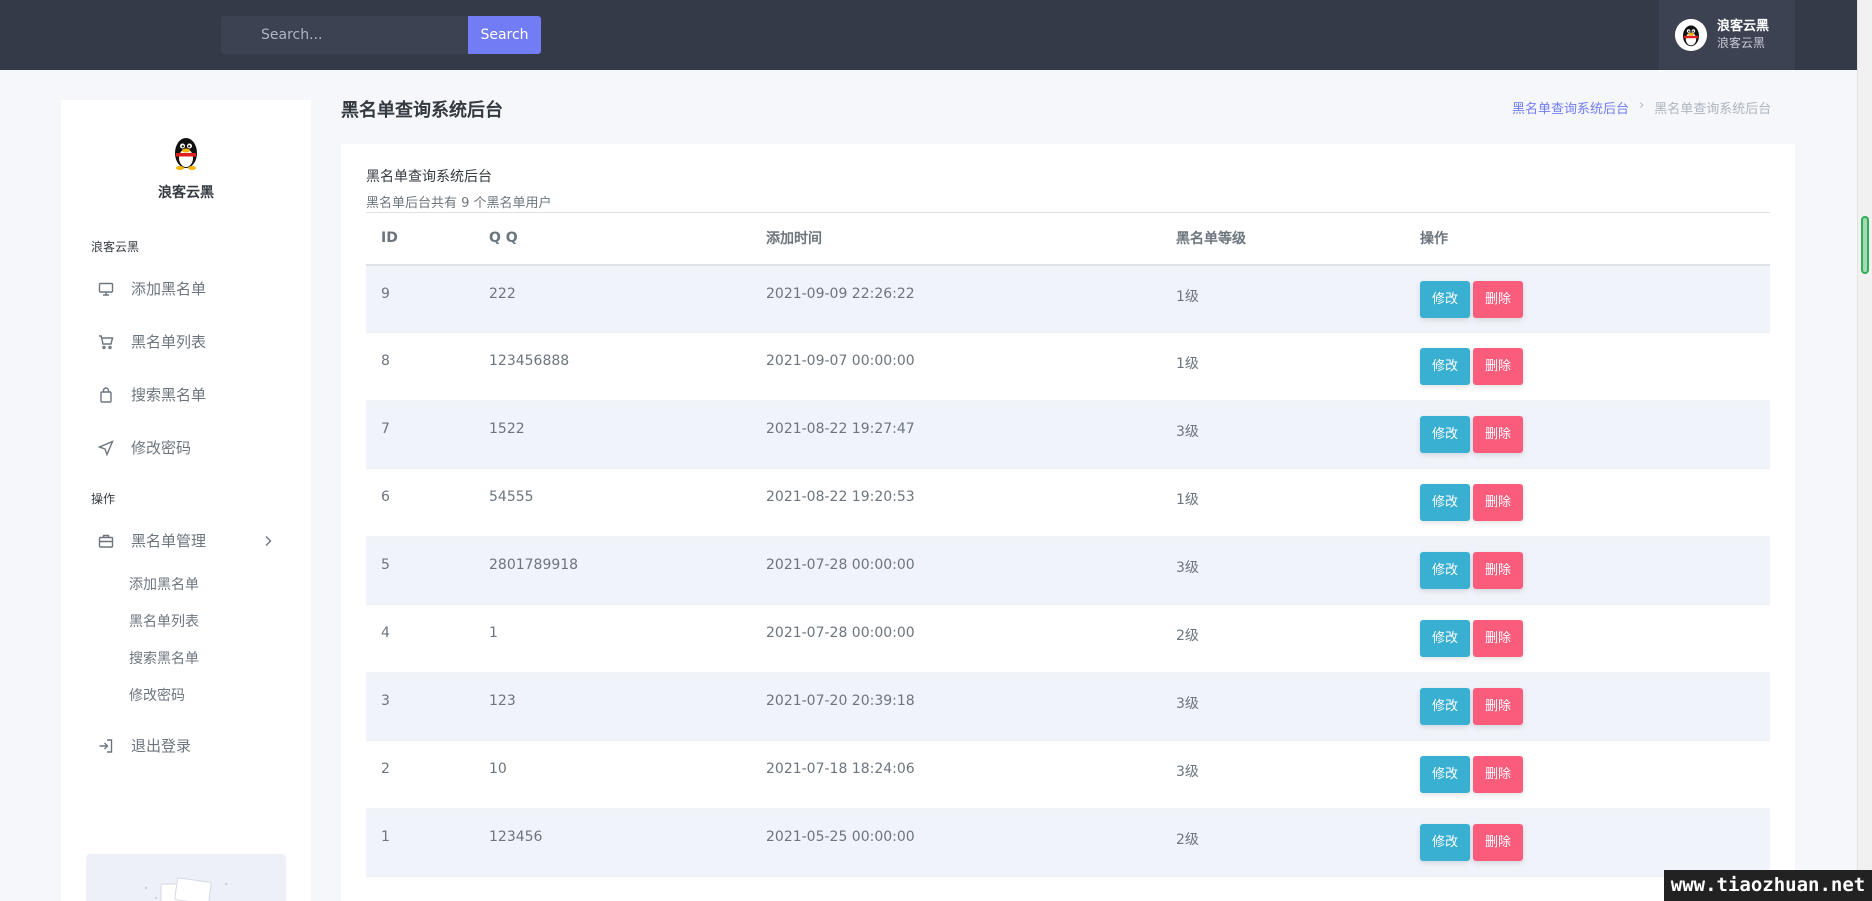  I want to click on user-subtitle: 浪客云黑, so click(1741, 43).